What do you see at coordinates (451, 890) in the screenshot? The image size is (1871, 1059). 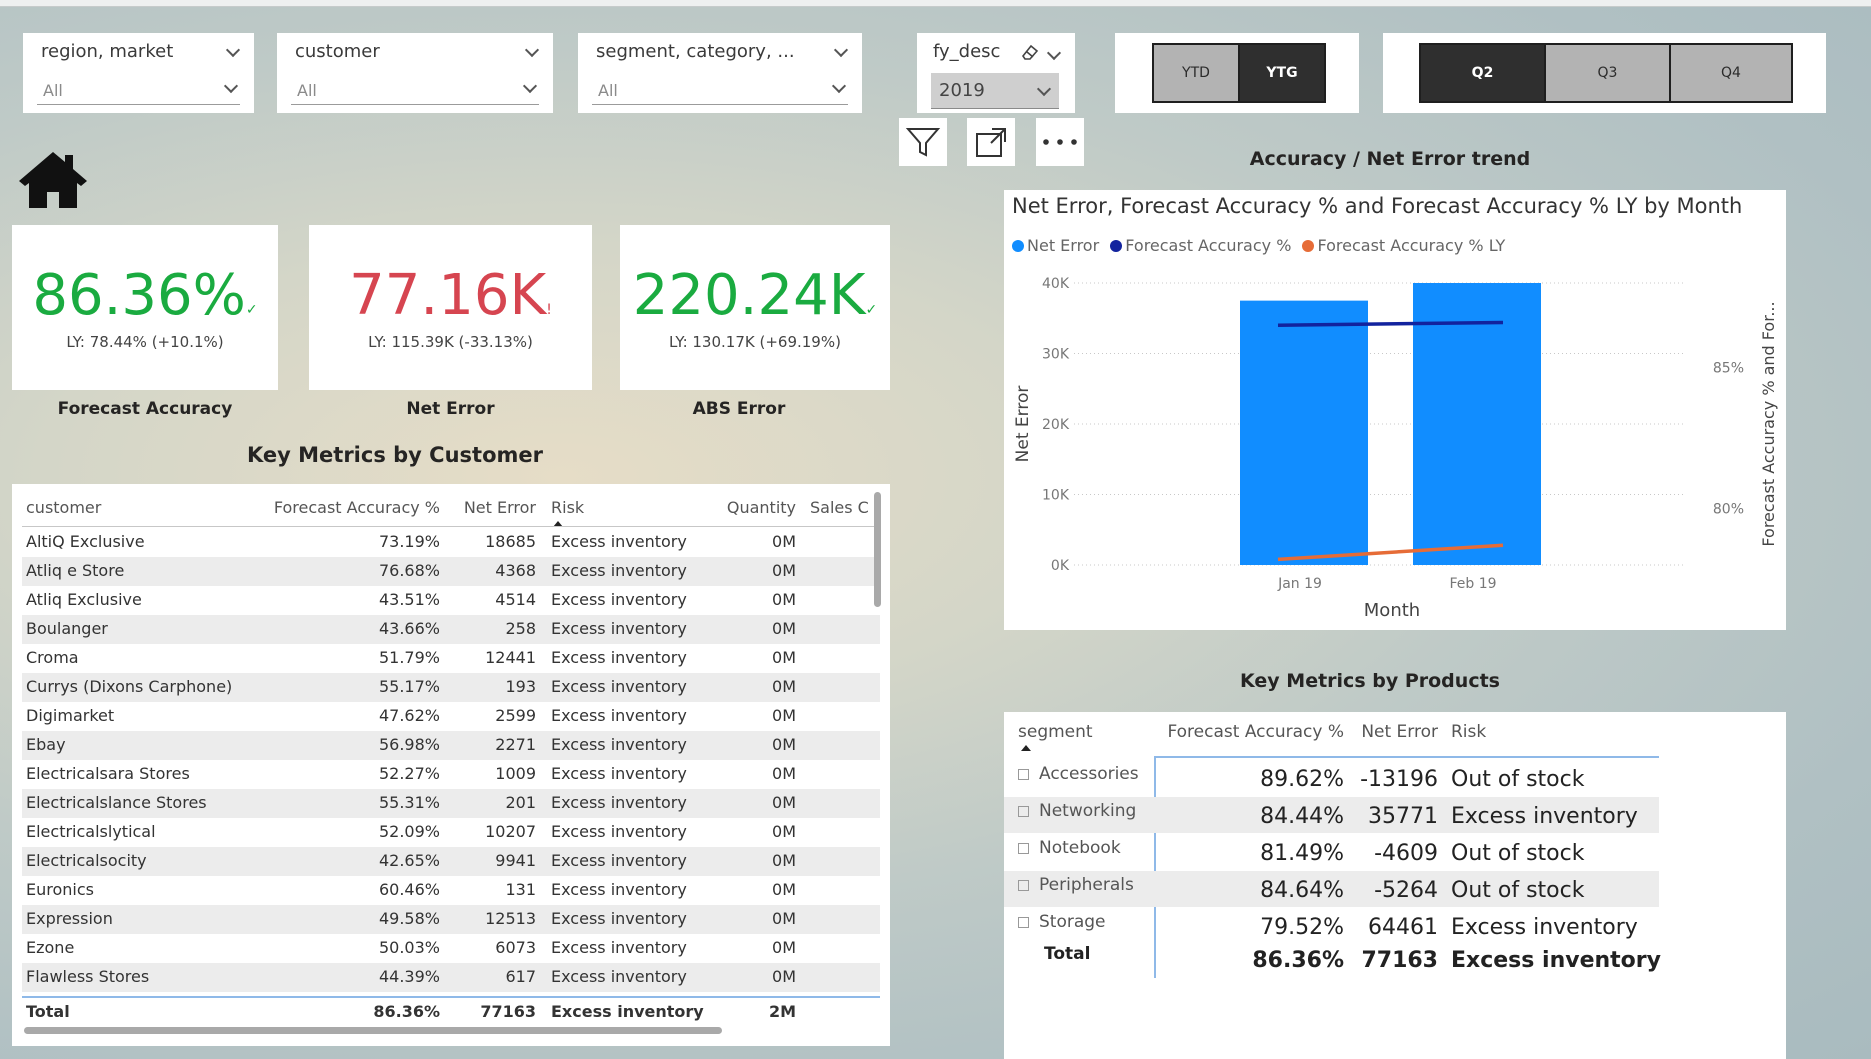 I see `table-row: Euronics 60.46% 131 Excess inventory 0M` at bounding box center [451, 890].